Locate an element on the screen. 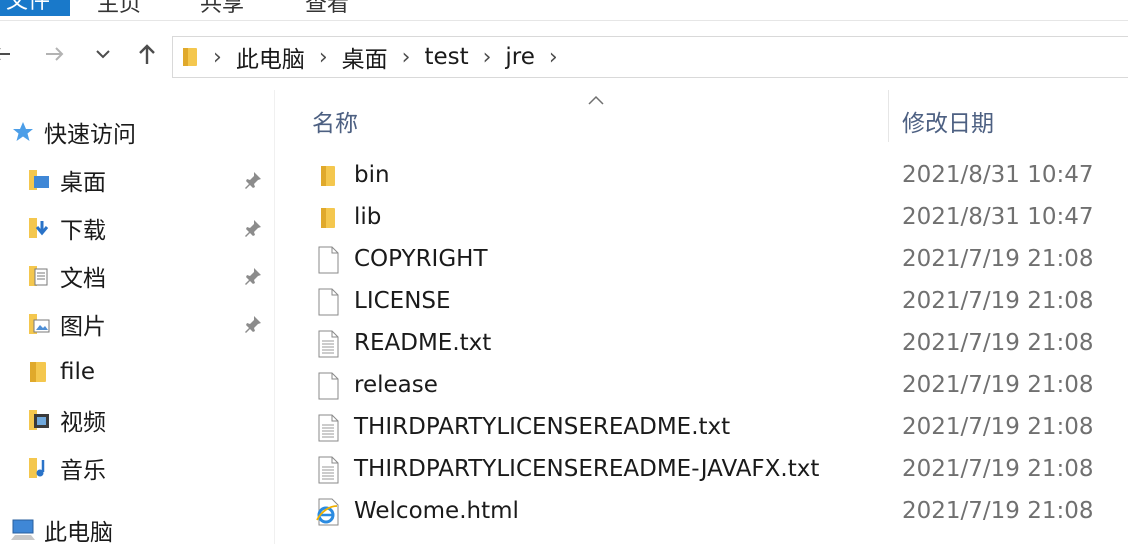  file-row: LICENSE 2021/7/19 21:08 is located at coordinates (703, 302).